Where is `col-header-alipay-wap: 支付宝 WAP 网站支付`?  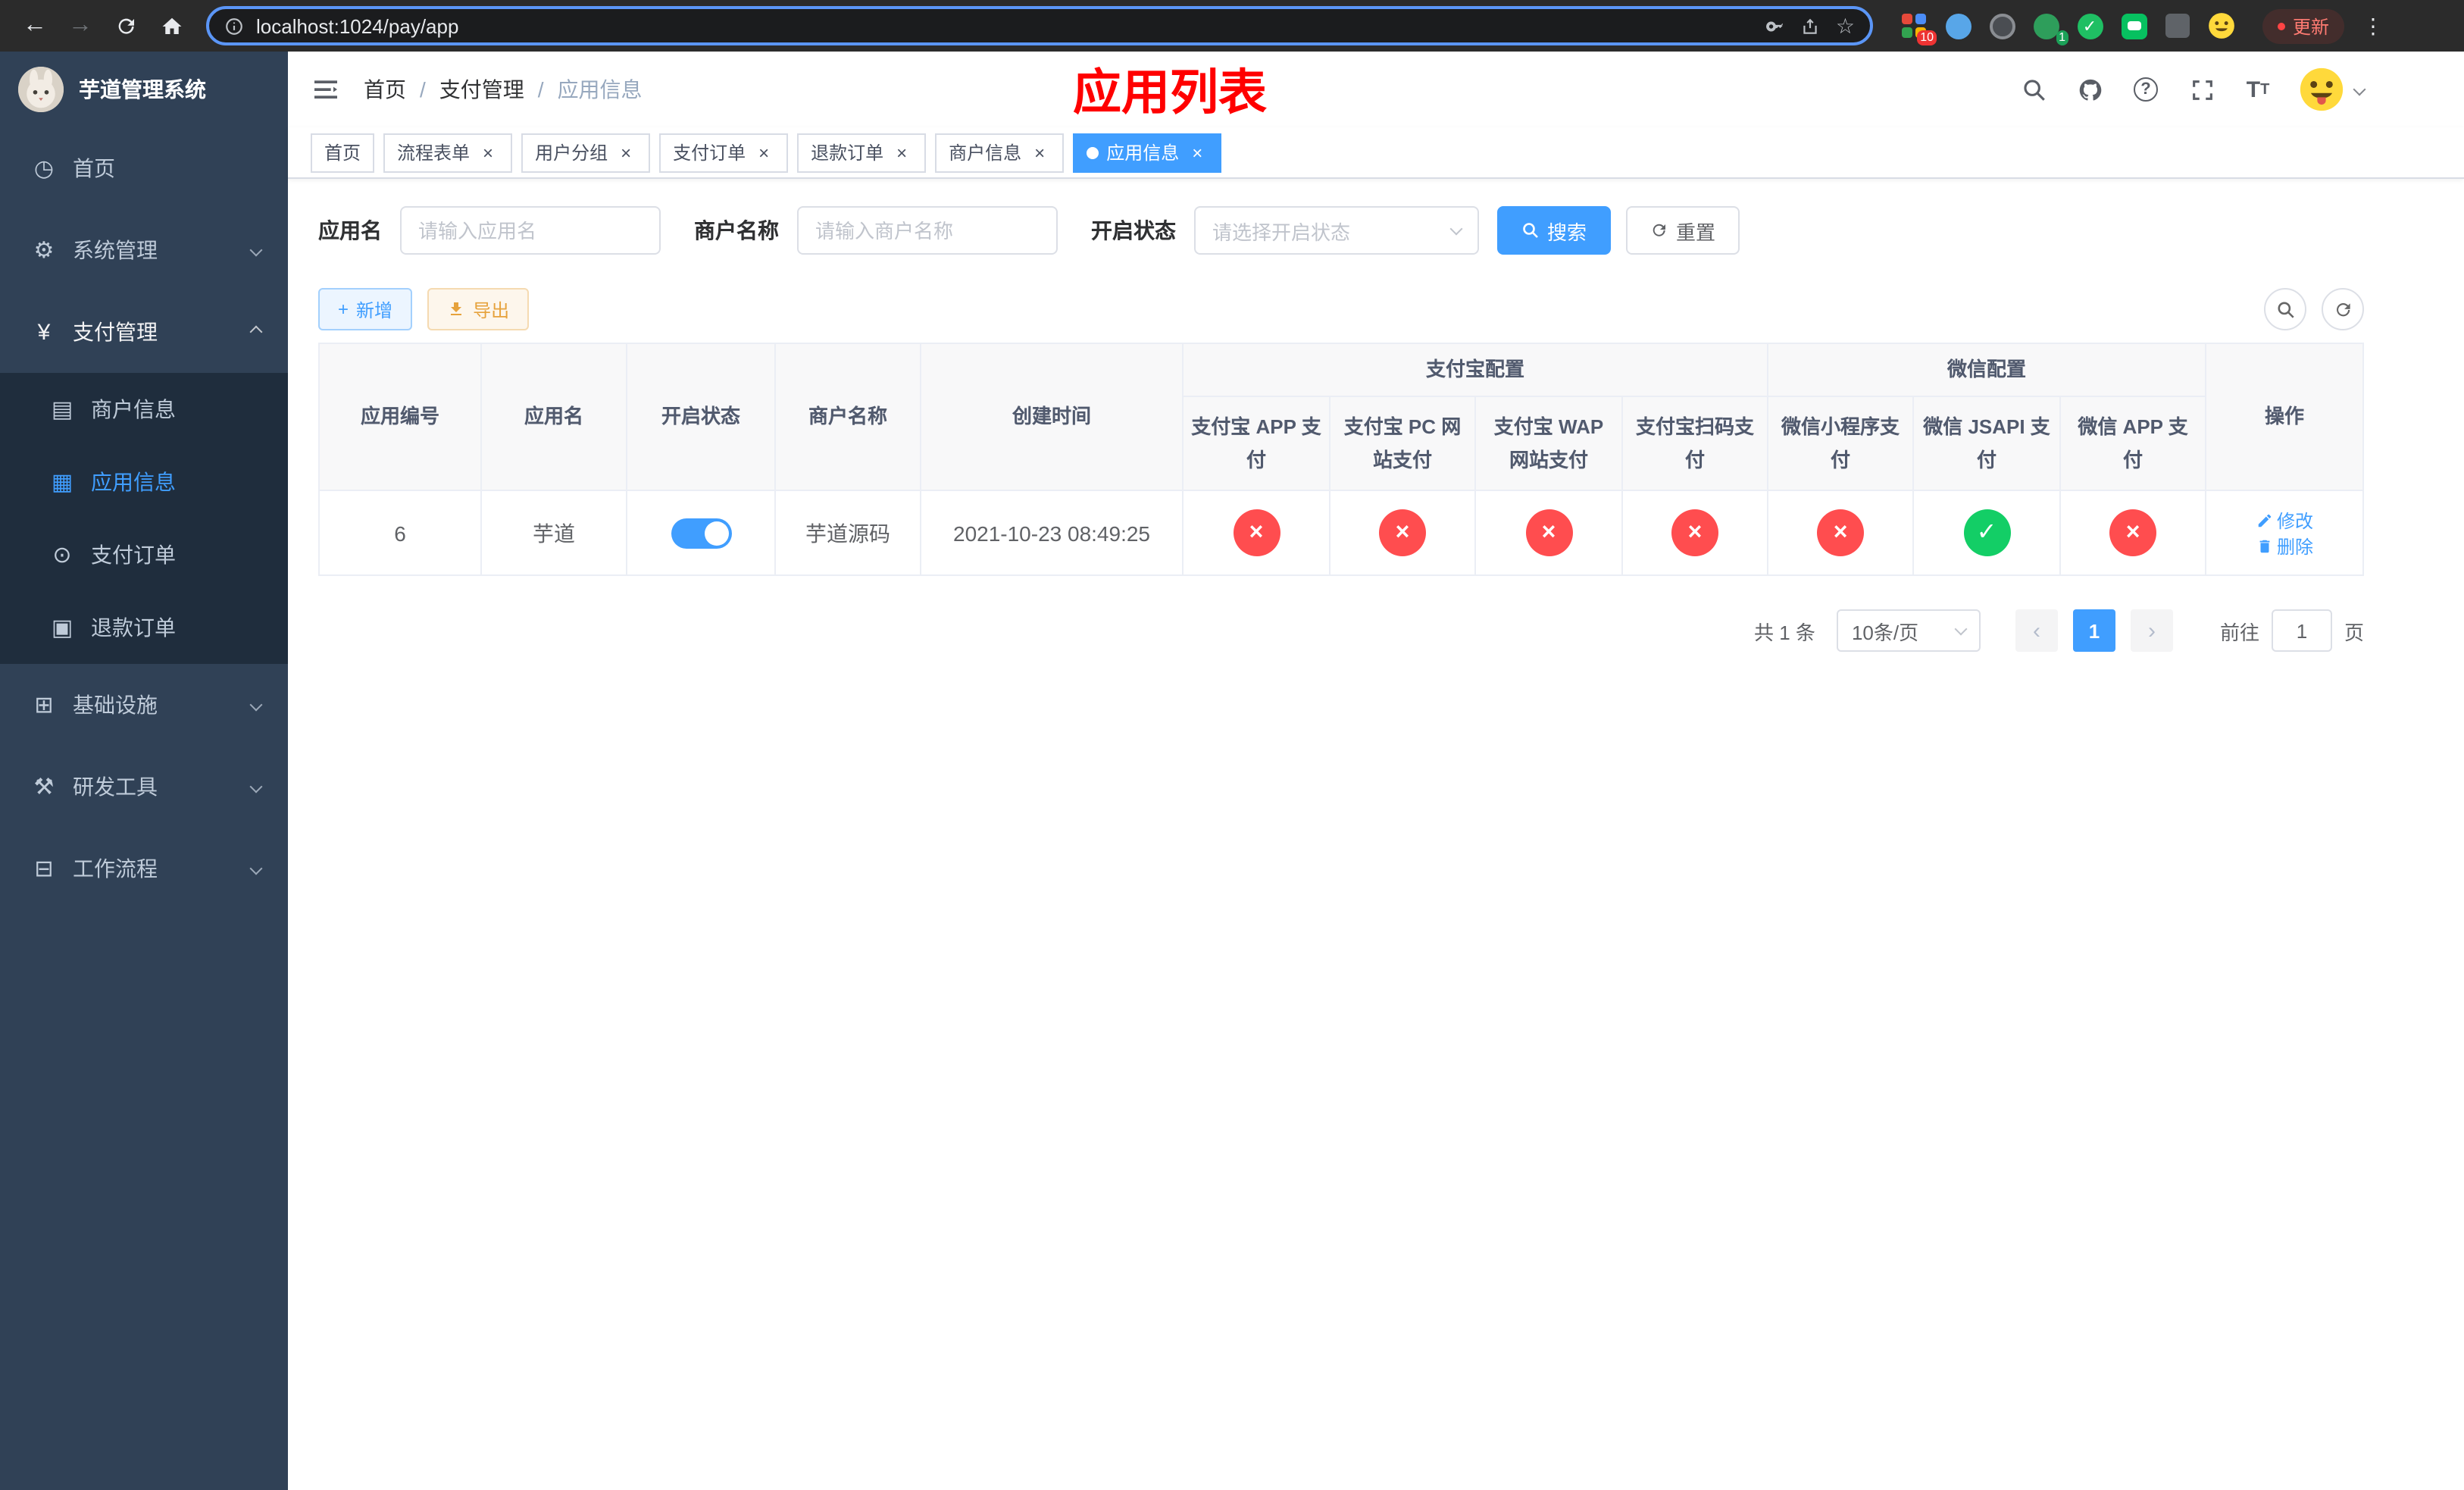 col-header-alipay-wap: 支付宝 WAP 网站支付 is located at coordinates (1548, 444).